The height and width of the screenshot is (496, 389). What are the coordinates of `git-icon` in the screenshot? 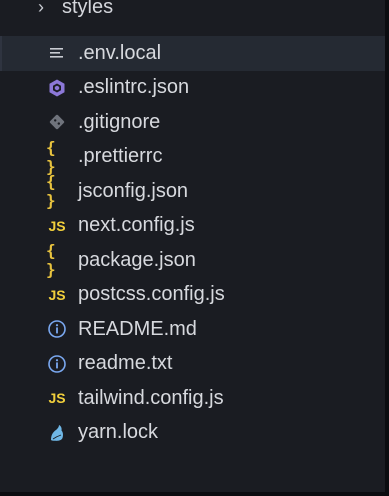 It's located at (57, 122).